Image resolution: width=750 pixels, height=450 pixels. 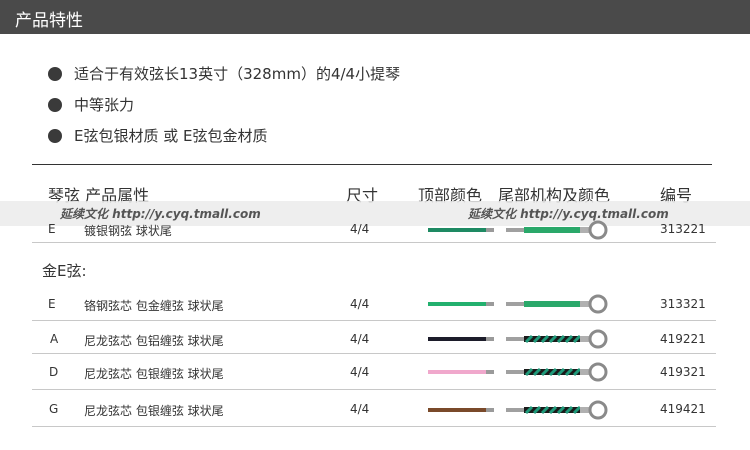 What do you see at coordinates (154, 341) in the screenshot?
I see `string-attr: 尼龙弦芯 包铝缠弦 球状尾` at bounding box center [154, 341].